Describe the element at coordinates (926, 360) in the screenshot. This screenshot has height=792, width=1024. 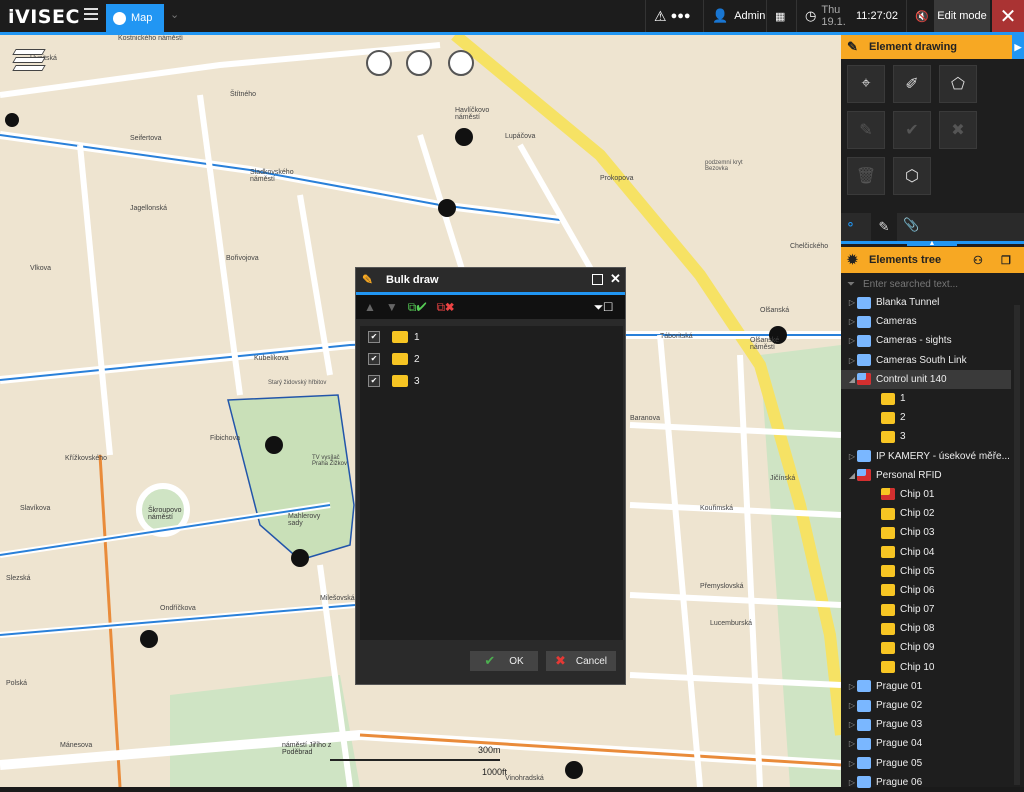
I see `tree-item: ▷ Cameras South Link` at that location.